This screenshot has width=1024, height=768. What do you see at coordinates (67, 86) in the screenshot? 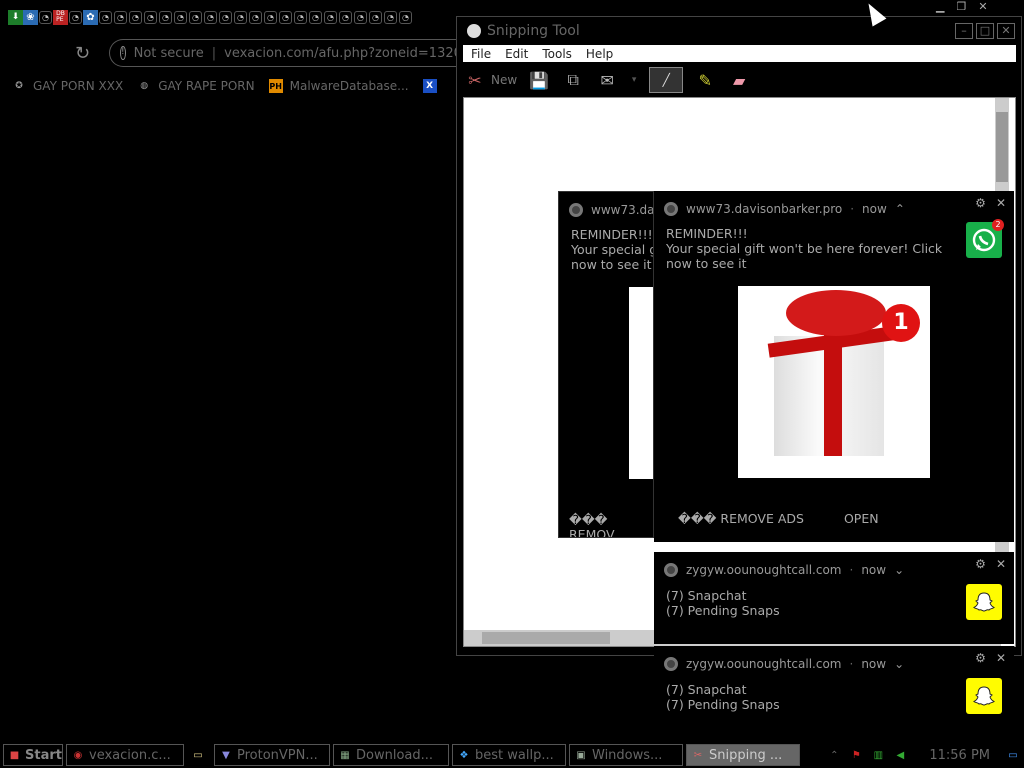
I see `bookmark-item: ✪ GAY PORN XXX` at bounding box center [67, 86].